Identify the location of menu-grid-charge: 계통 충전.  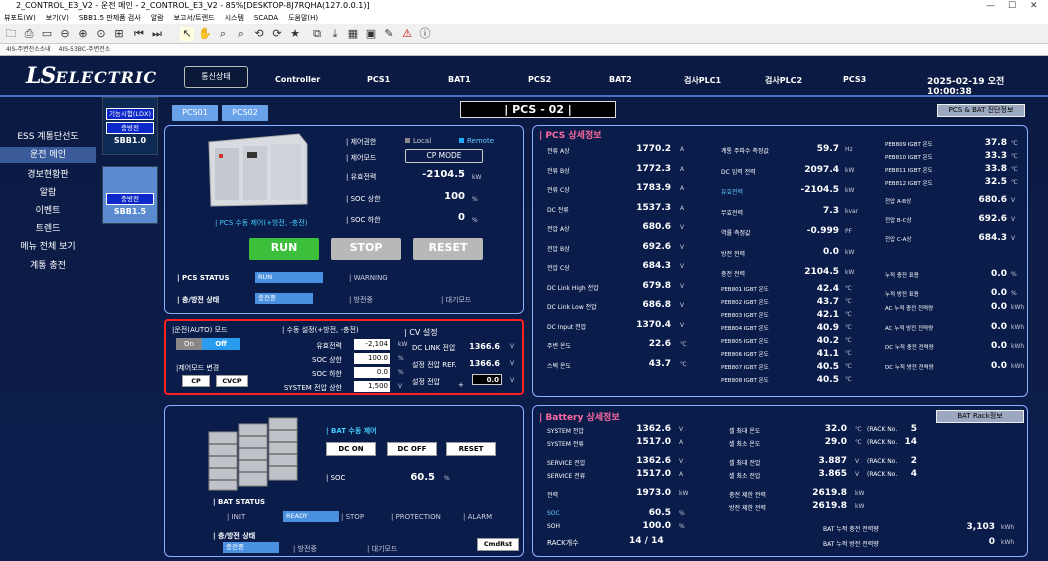
(48, 266).